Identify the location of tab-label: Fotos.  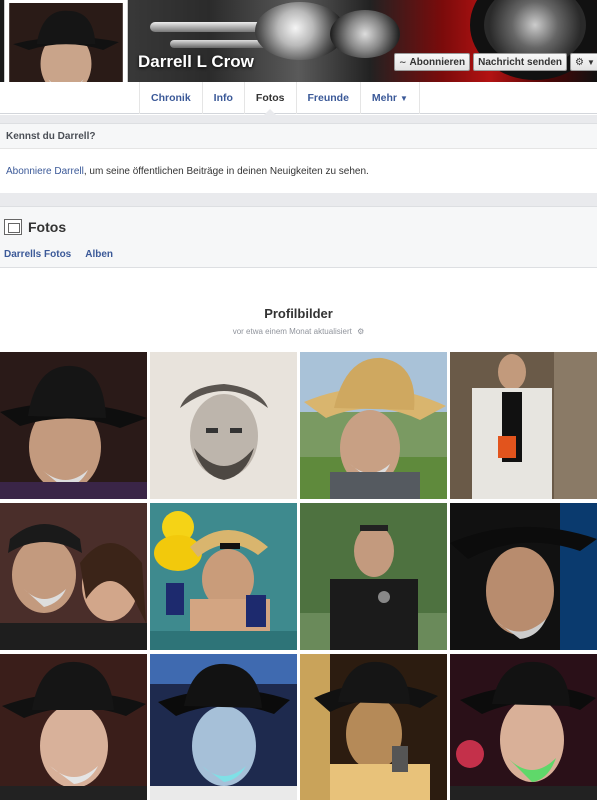
(270, 98).